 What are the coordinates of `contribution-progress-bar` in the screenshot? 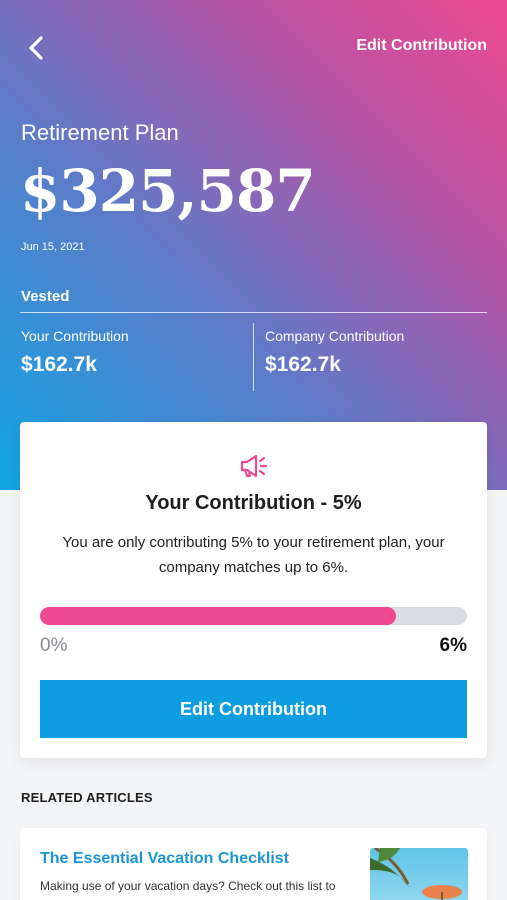 It's located at (253, 616).